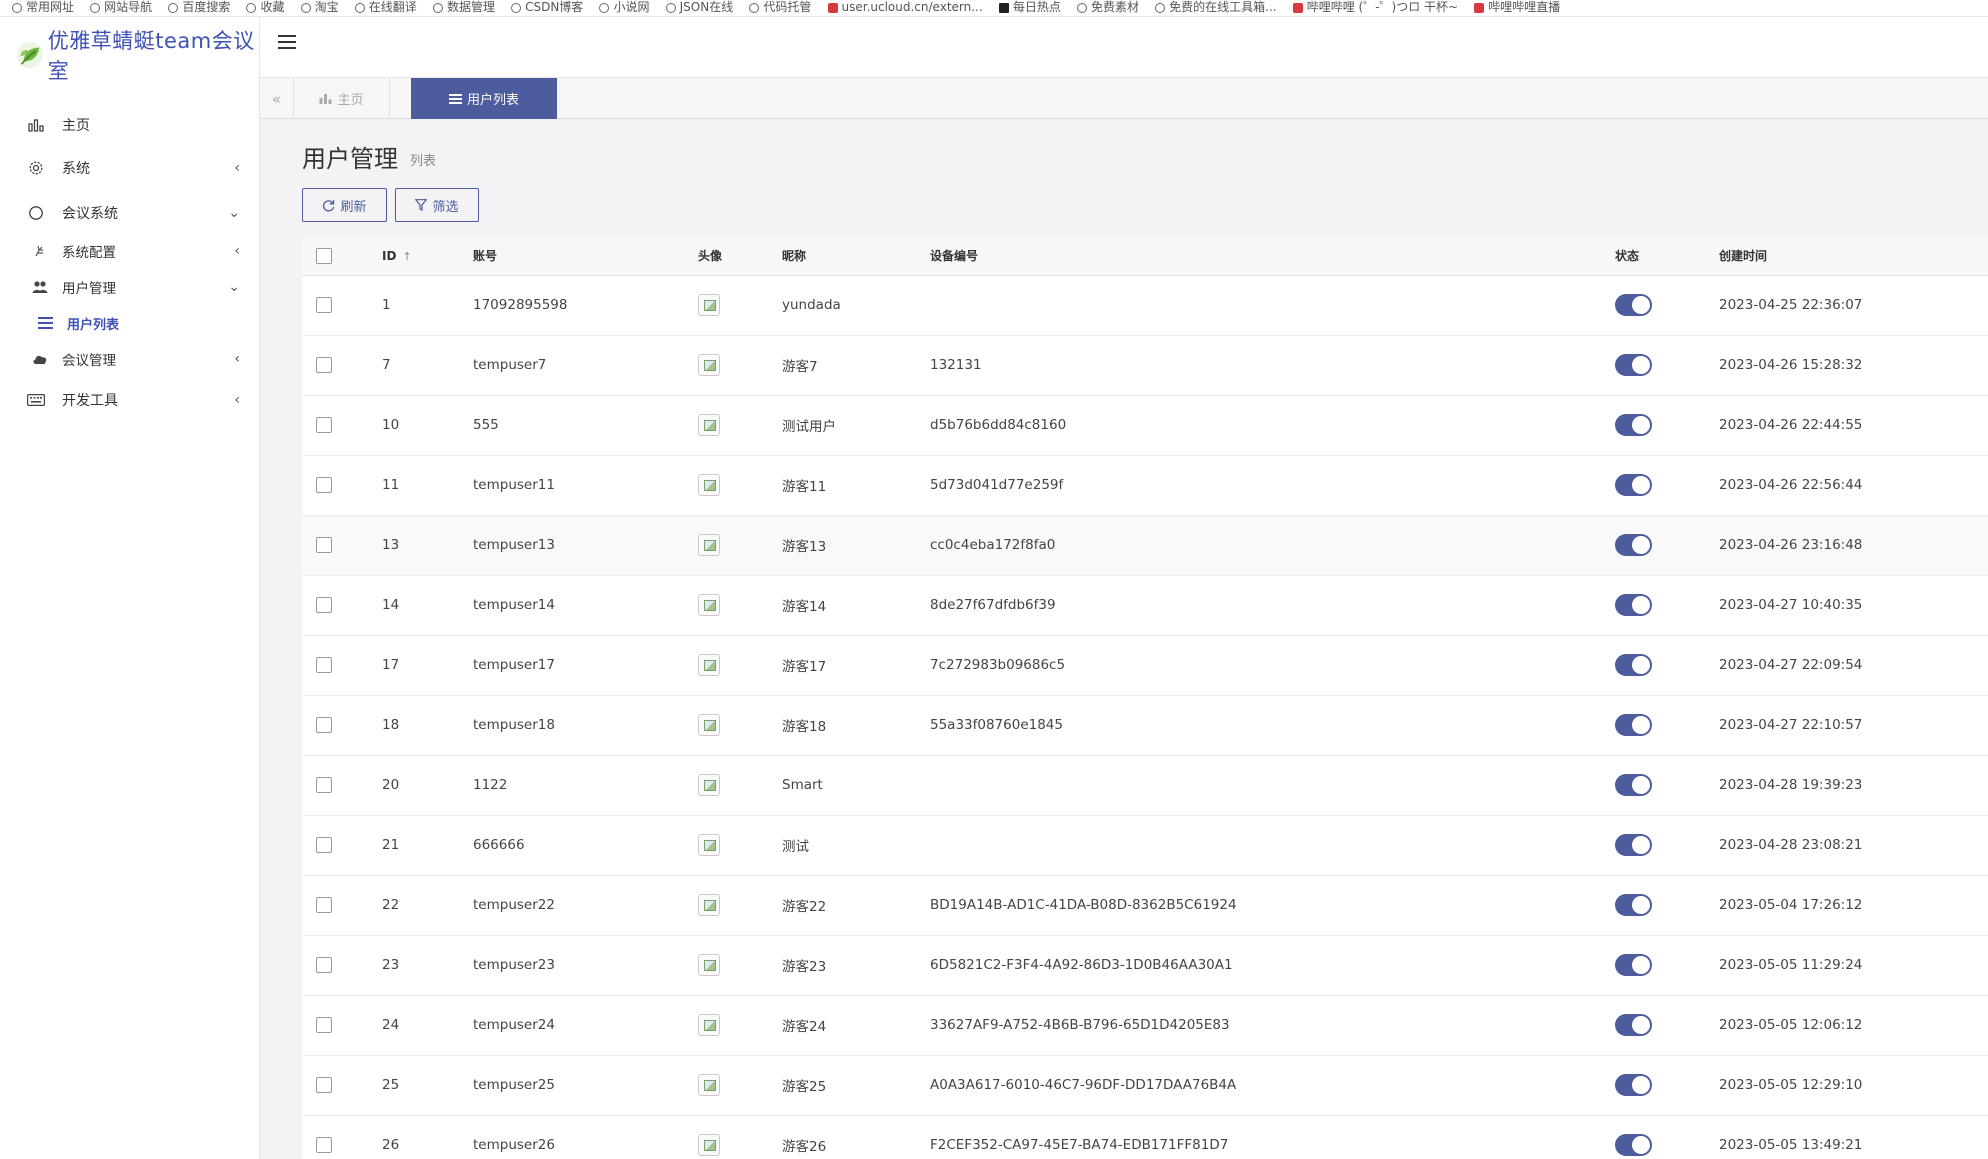 This screenshot has height=1159, width=1988. Describe the element at coordinates (130, 251) in the screenshot. I see `sidebar-item-system-config: 系统配置 ‹` at that location.